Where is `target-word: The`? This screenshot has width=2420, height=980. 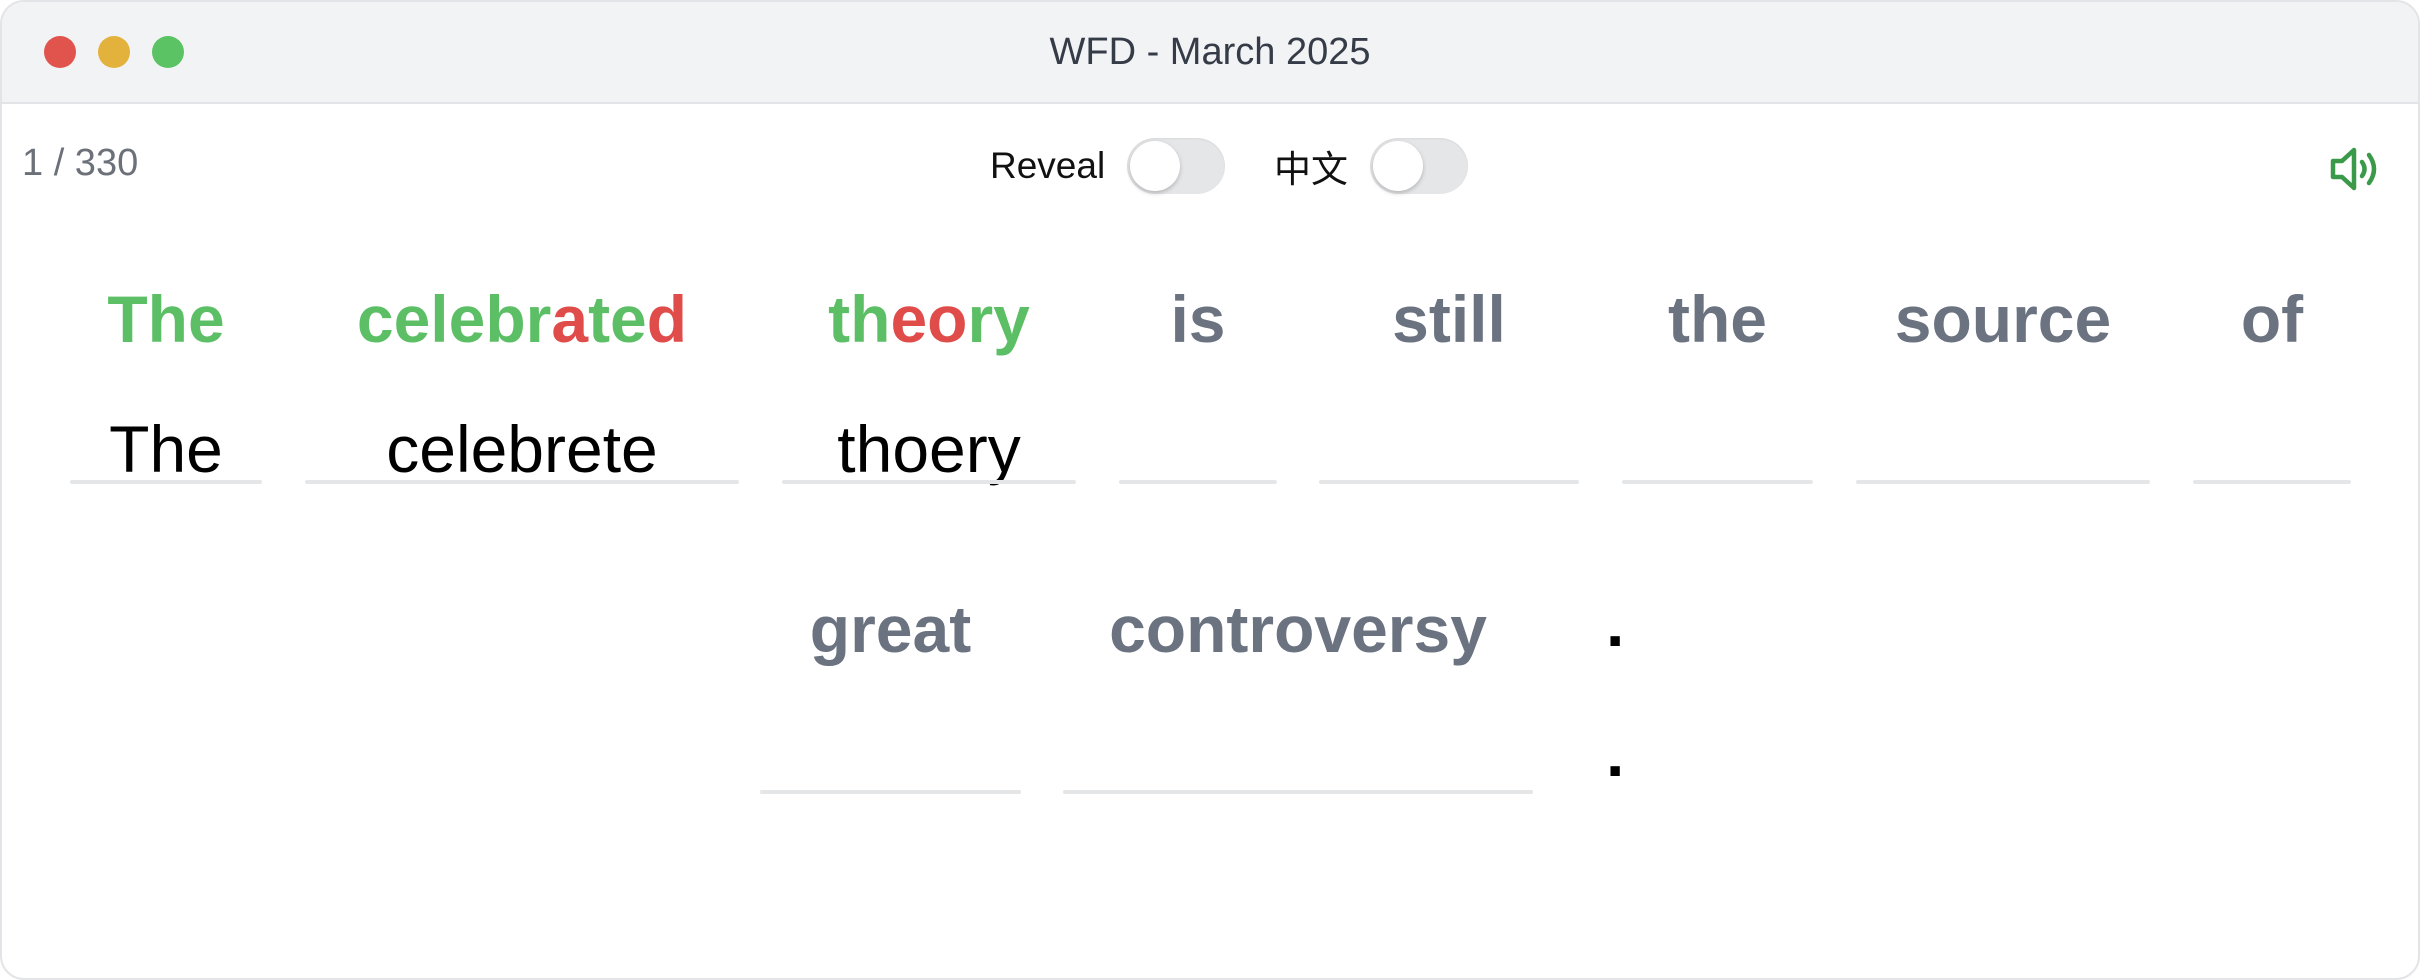
target-word: The is located at coordinates (166, 319).